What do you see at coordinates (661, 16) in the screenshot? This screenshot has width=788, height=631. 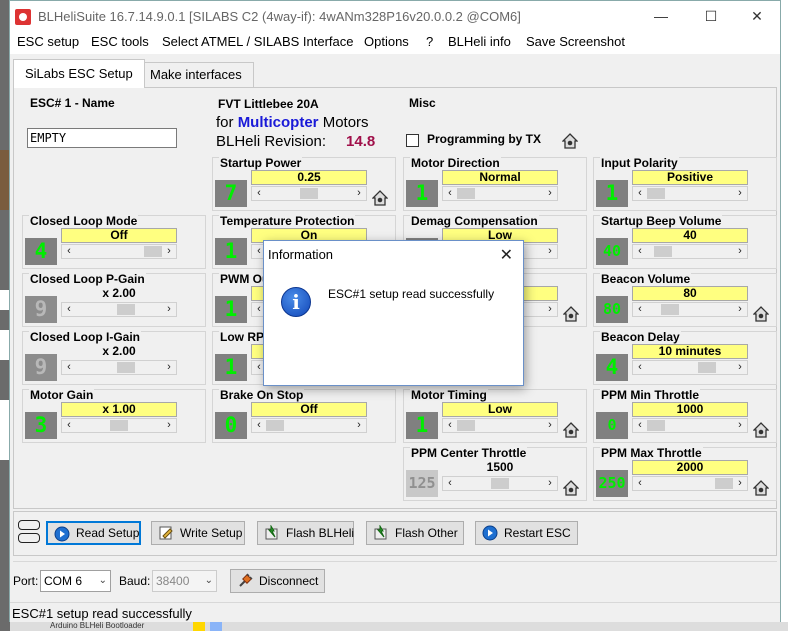 I see `minimize-button: —` at bounding box center [661, 16].